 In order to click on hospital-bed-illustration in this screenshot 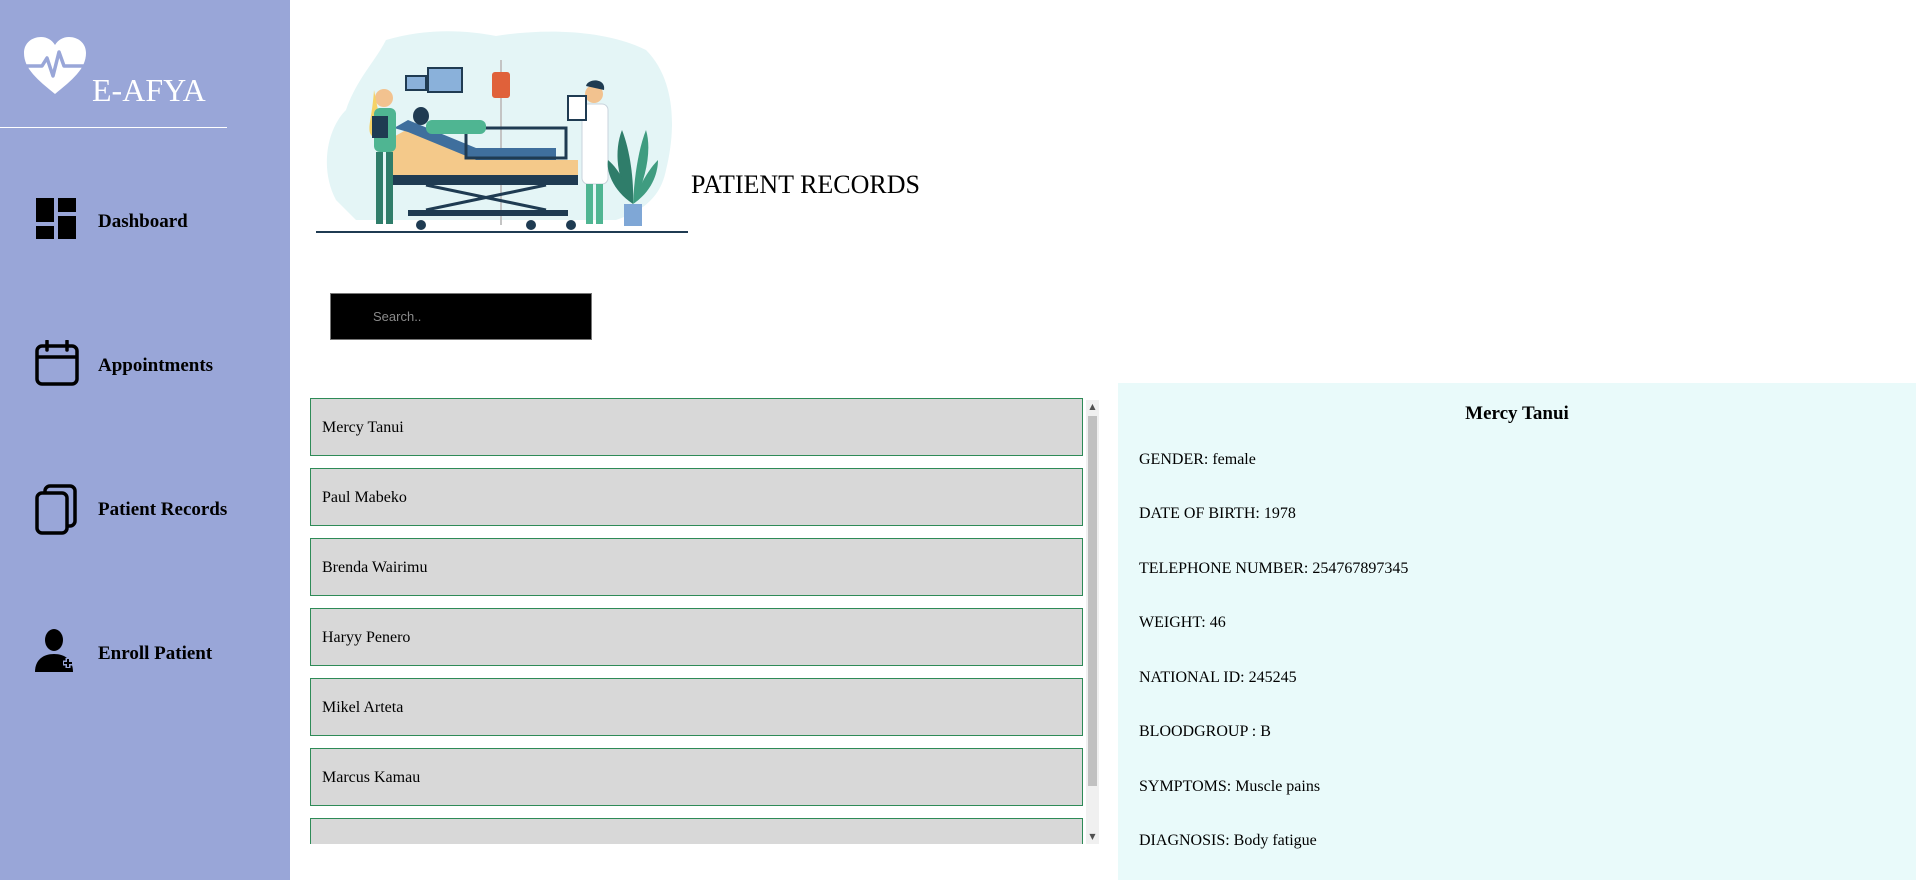, I will do `click(502, 132)`.